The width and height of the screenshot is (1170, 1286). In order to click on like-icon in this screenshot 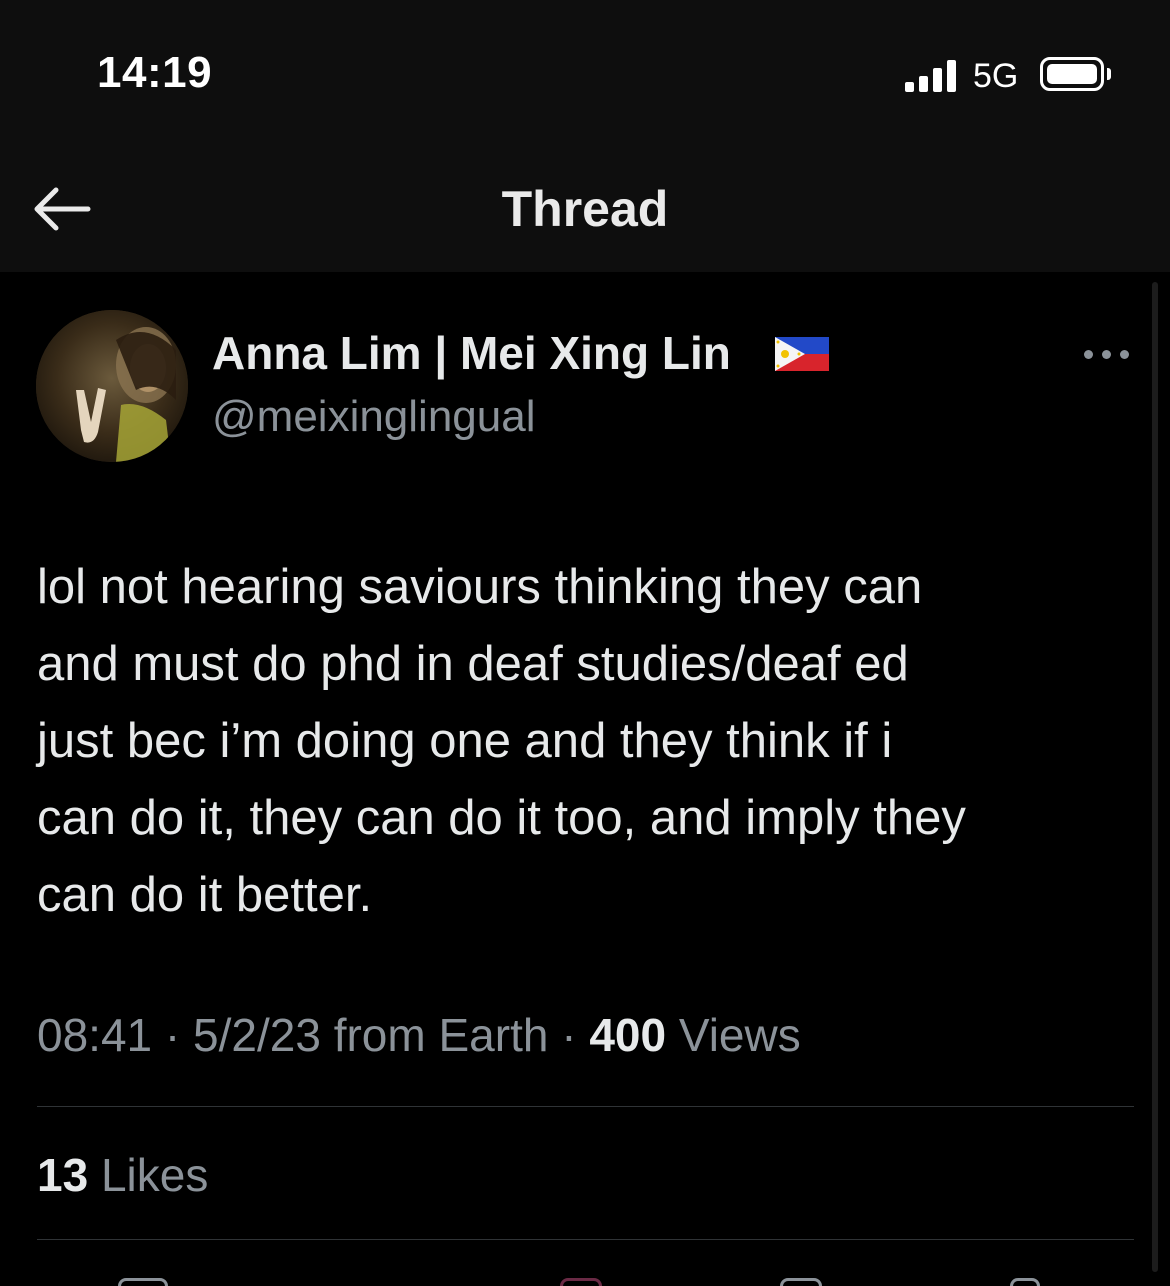, I will do `click(581, 1282)`.